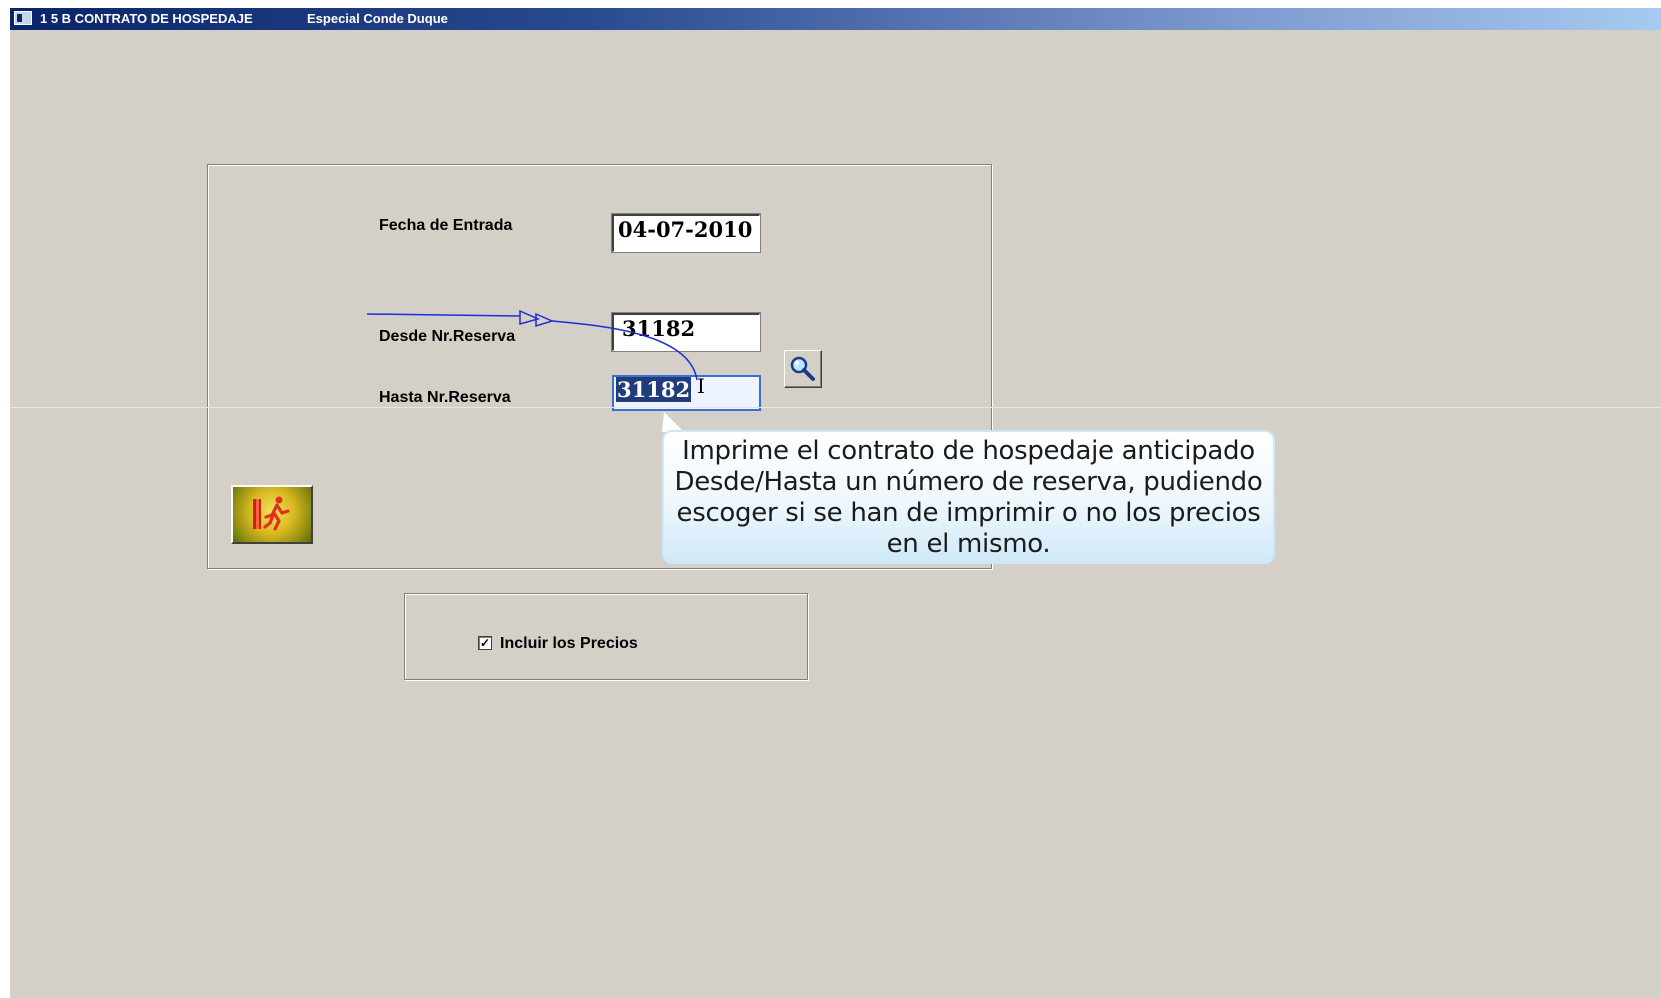 Image resolution: width=1661 pixels, height=998 pixels. What do you see at coordinates (485, 643) in the screenshot?
I see `incluir-precios-checkbox: ✓` at bounding box center [485, 643].